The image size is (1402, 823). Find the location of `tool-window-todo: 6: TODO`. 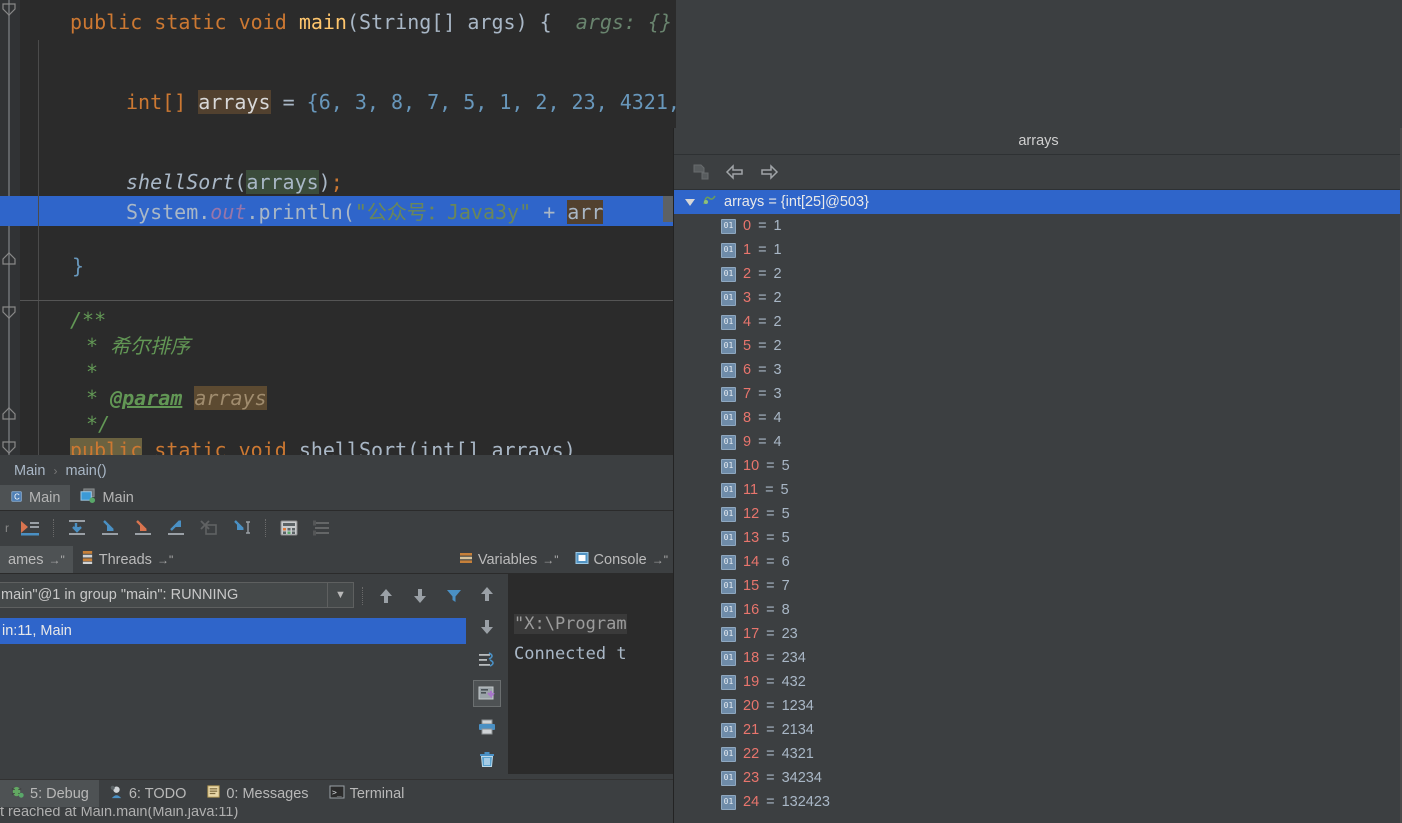

tool-window-todo: 6: TODO is located at coordinates (147, 793).